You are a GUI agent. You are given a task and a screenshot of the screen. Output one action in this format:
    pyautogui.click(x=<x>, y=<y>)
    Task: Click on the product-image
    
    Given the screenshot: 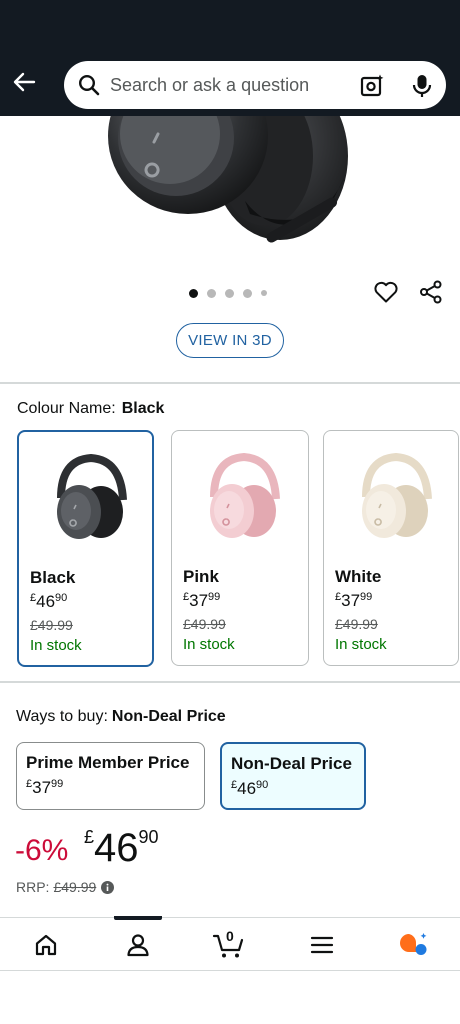 What is the action you would take?
    pyautogui.click(x=230, y=191)
    